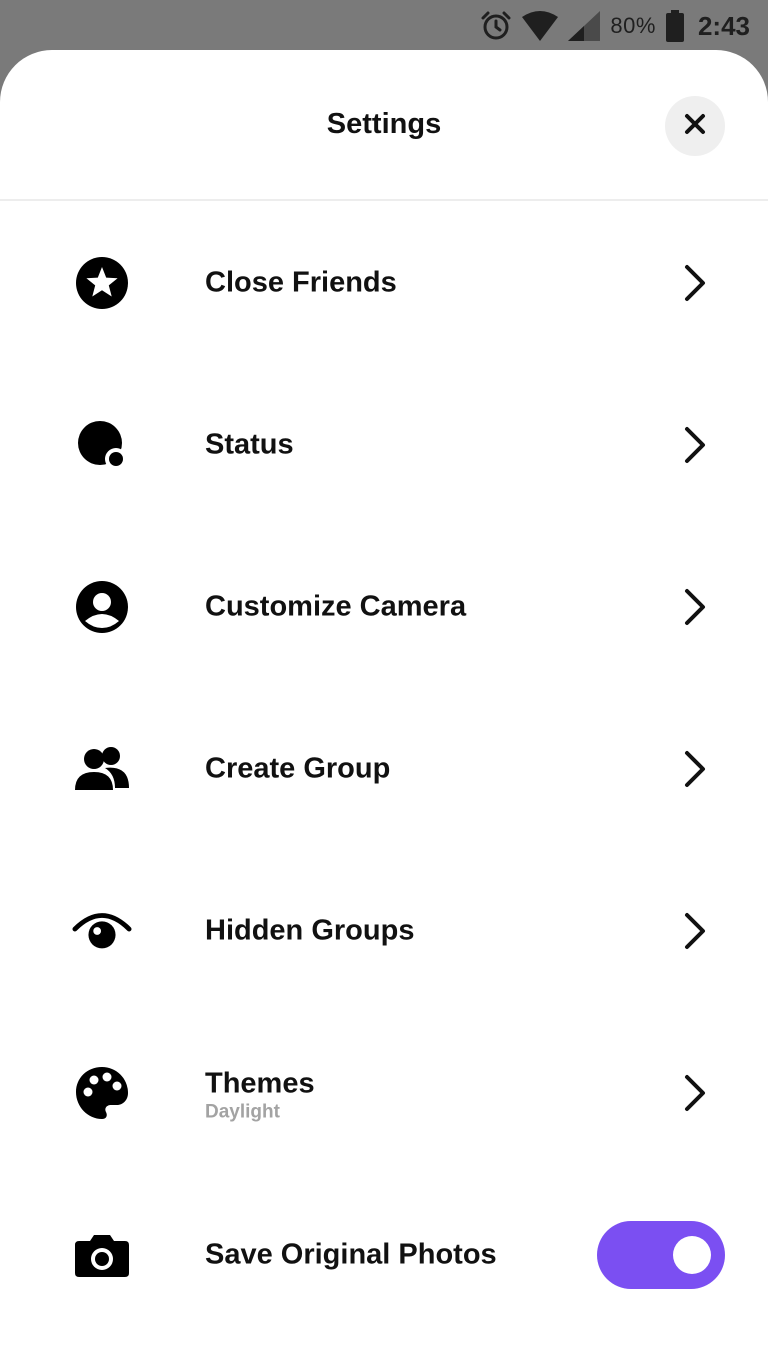 The height and width of the screenshot is (1365, 768). I want to click on settings-item-save-original-photos: Save Original Photos, so click(384, 1255).